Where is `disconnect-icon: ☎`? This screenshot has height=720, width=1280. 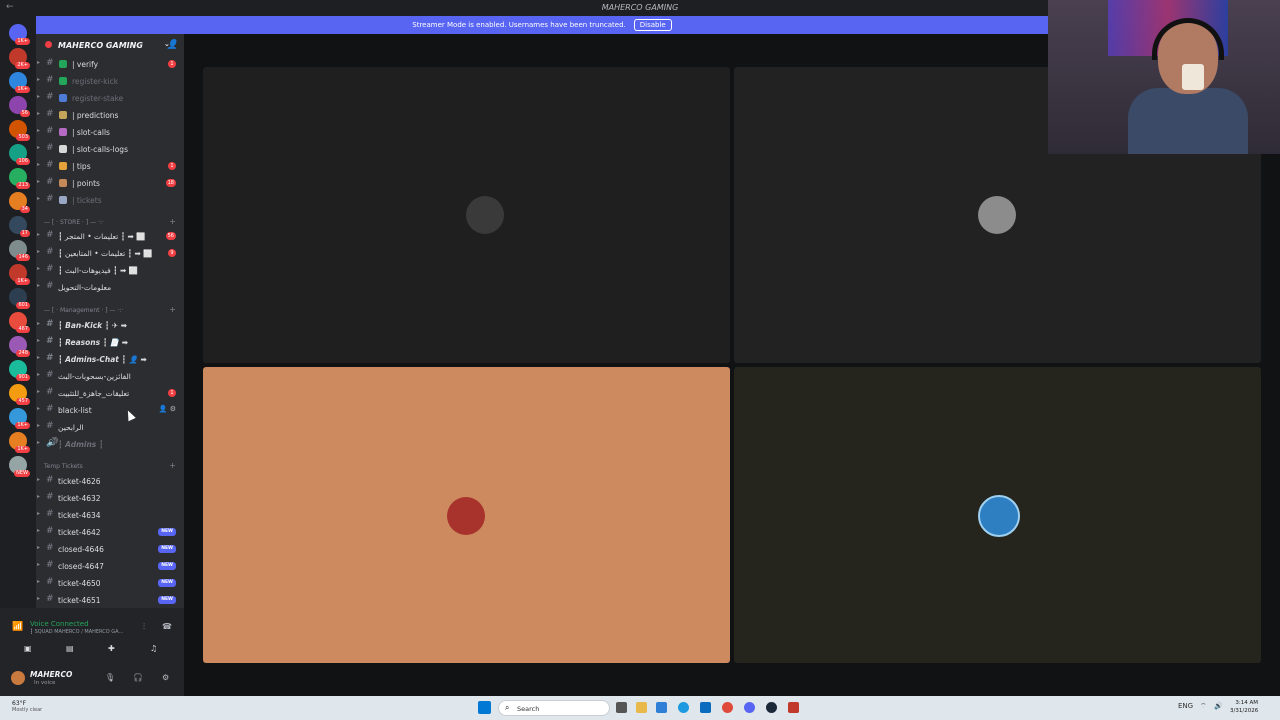 disconnect-icon: ☎ is located at coordinates (167, 626).